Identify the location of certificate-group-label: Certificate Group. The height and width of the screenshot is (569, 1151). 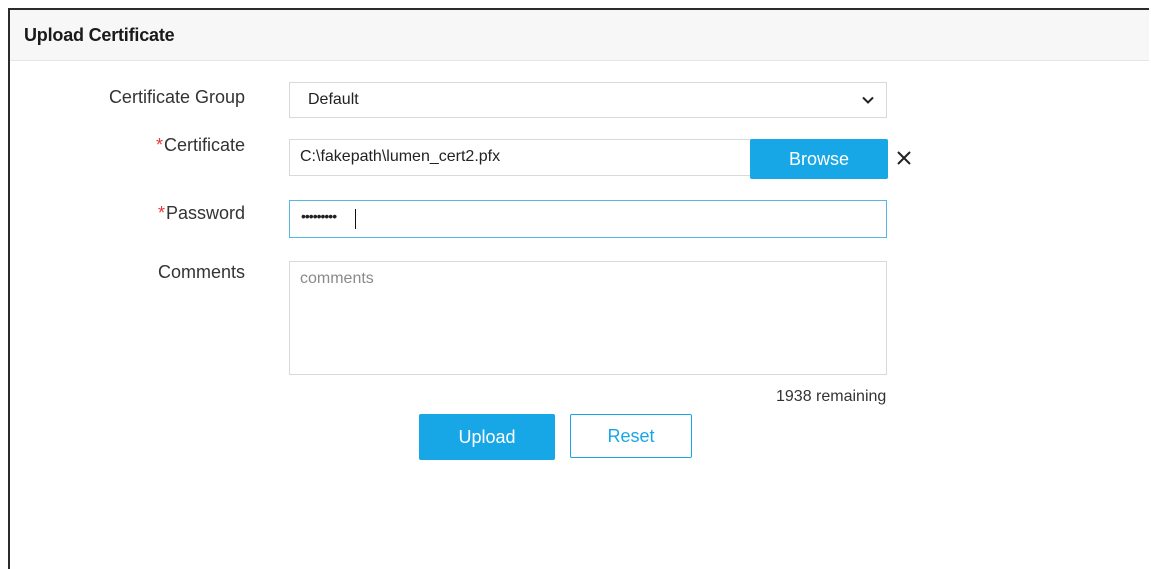
(177, 97).